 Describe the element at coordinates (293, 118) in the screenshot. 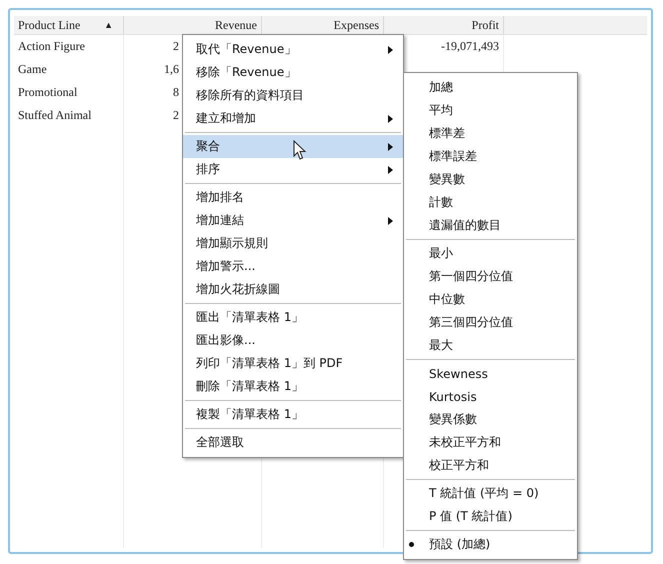

I see `menu-item: 建立和增加` at that location.